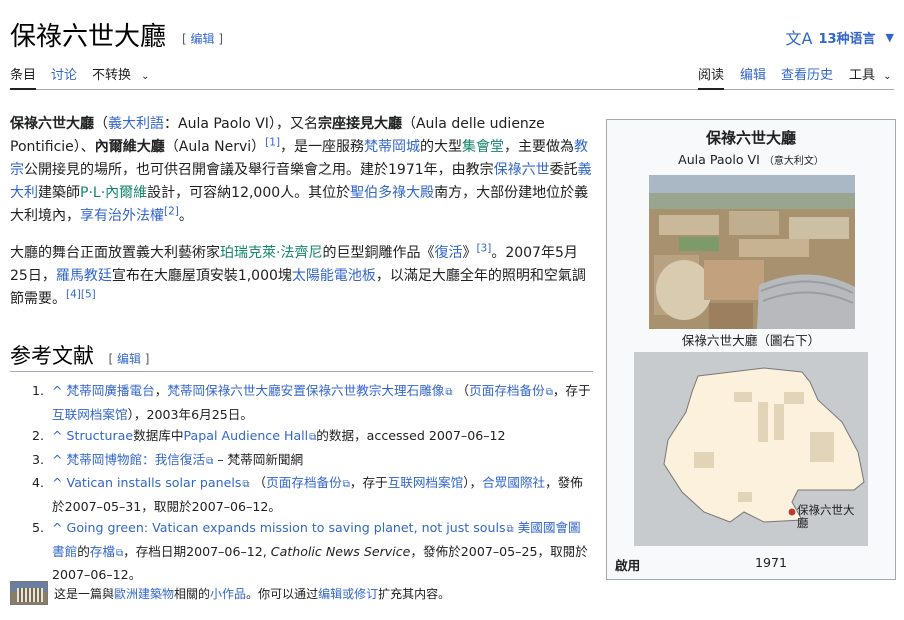  Describe the element at coordinates (469, 253) in the screenshot. I see `text-run: 》` at that location.